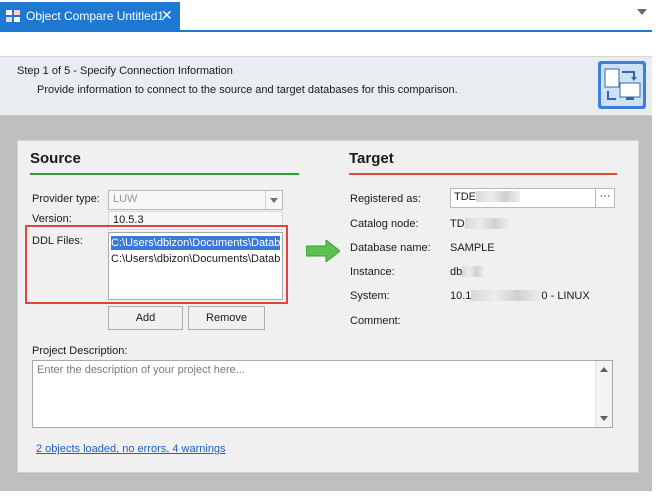 The height and width of the screenshot is (497, 661). I want to click on tab-title: Object Compare Untitled1, so click(95, 16).